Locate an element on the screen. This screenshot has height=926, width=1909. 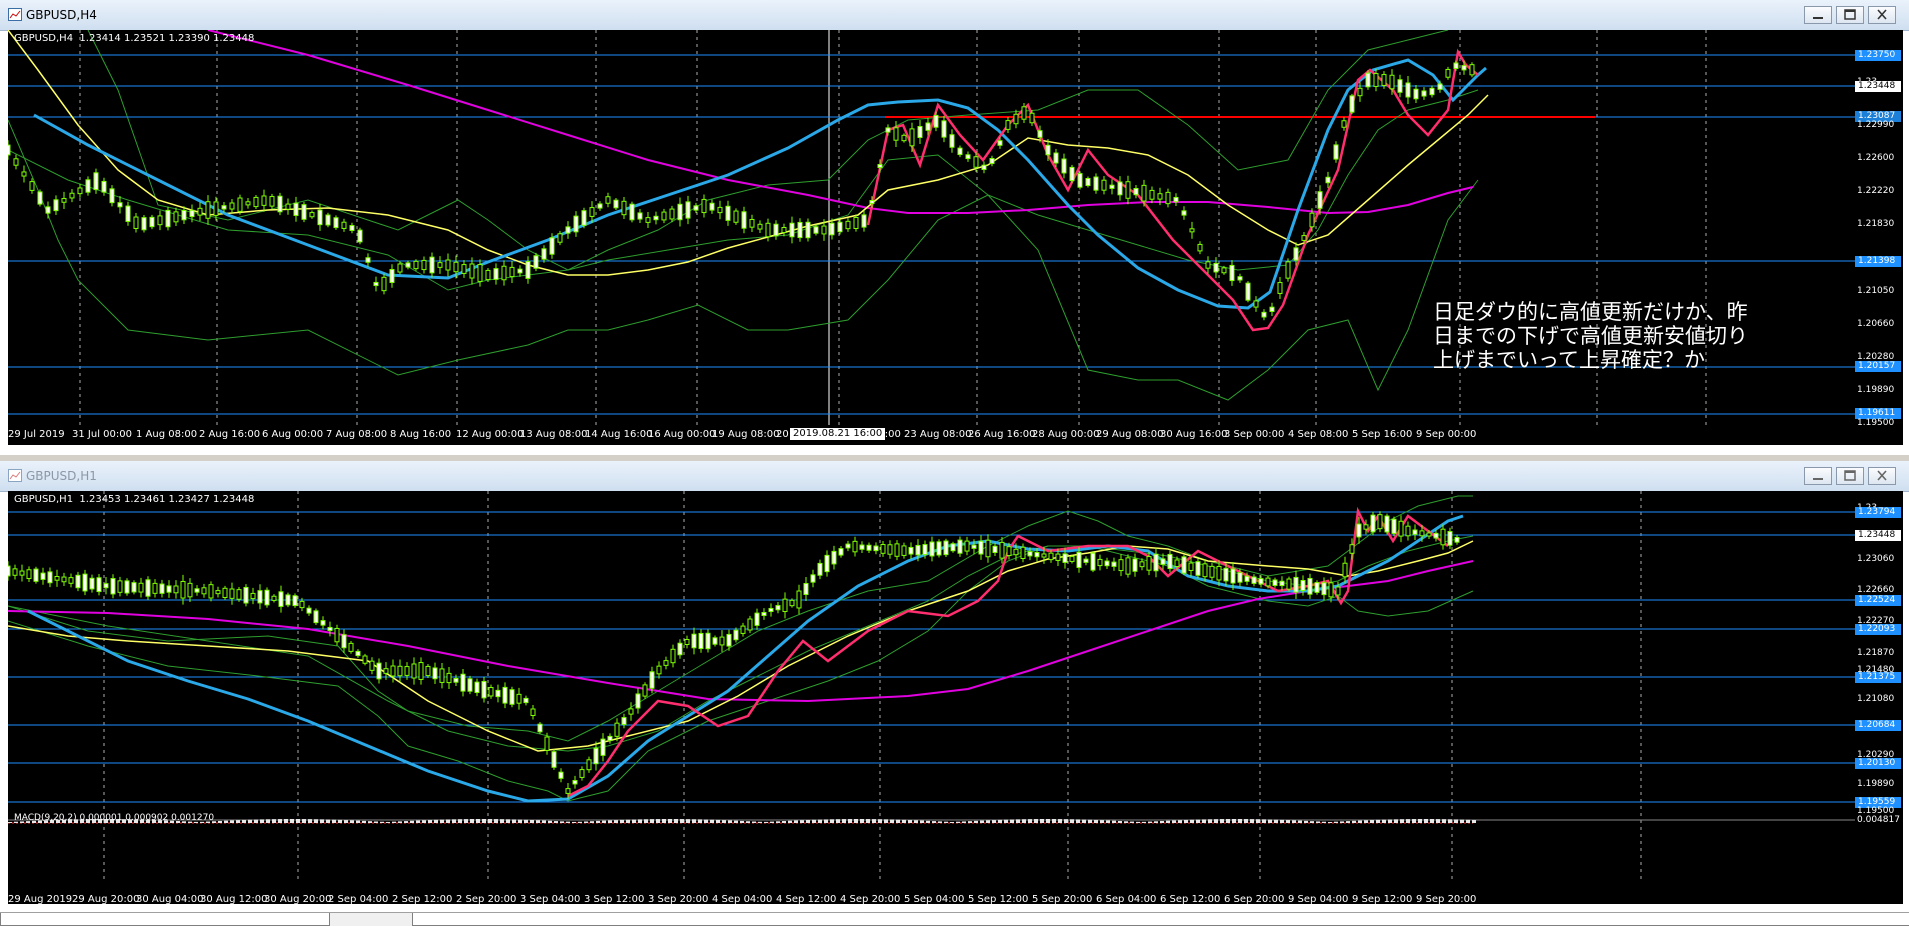
window-titlebar: GBPUSD,H4 is located at coordinates (954, 15).